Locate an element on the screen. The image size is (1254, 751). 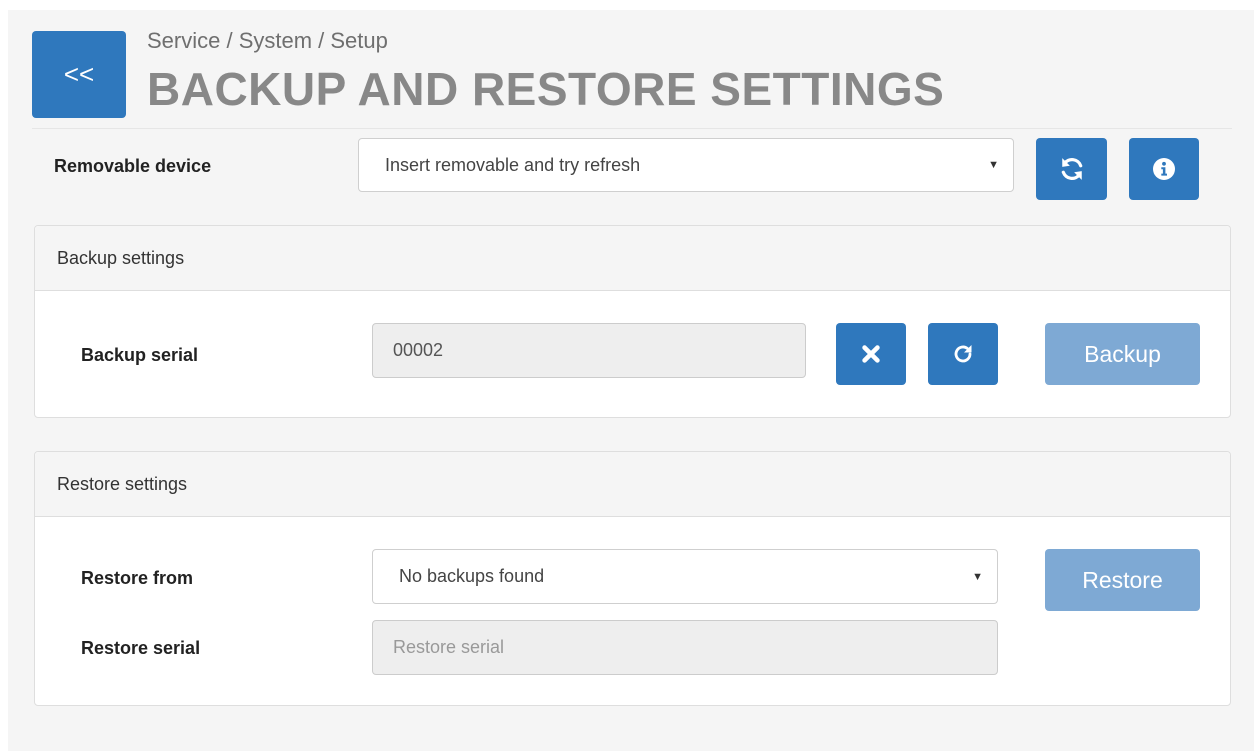
reset-serial-button is located at coordinates (963, 354).